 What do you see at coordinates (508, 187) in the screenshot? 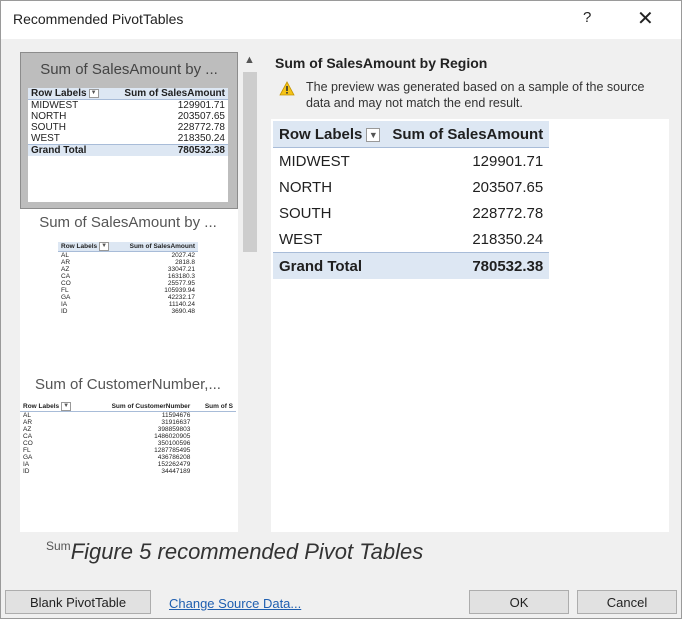
I see `row-value: 203507.65` at bounding box center [508, 187].